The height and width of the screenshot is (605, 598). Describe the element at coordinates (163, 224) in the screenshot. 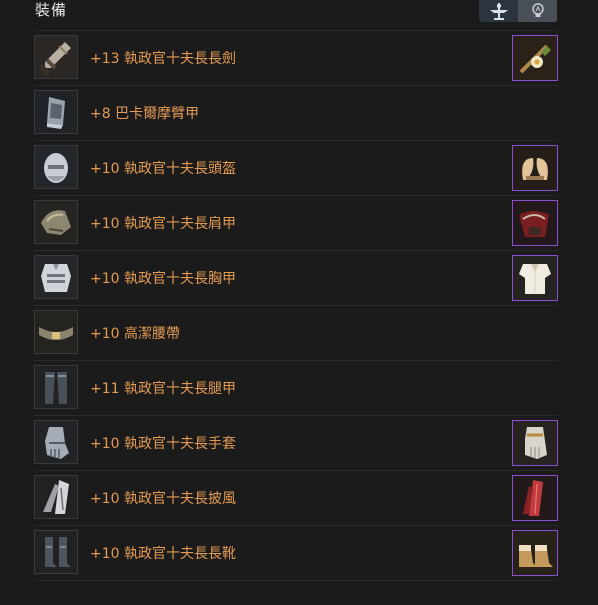

I see `equipment-name: +10 執政官十夫長肩甲` at that location.